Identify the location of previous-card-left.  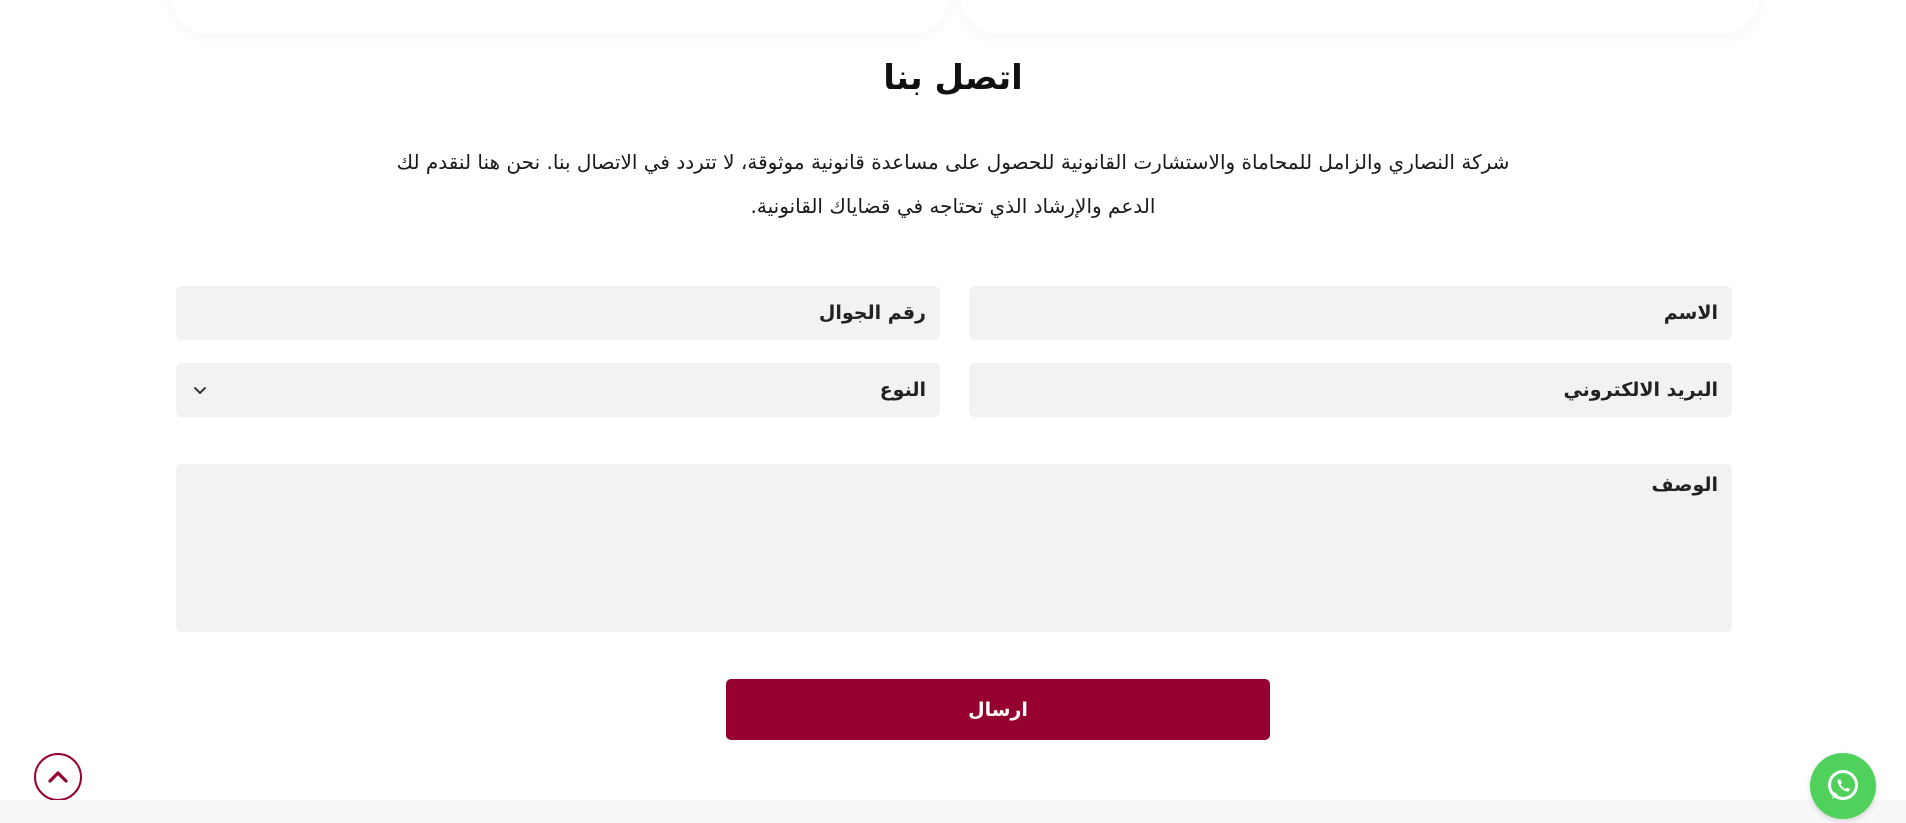
(560, 17).